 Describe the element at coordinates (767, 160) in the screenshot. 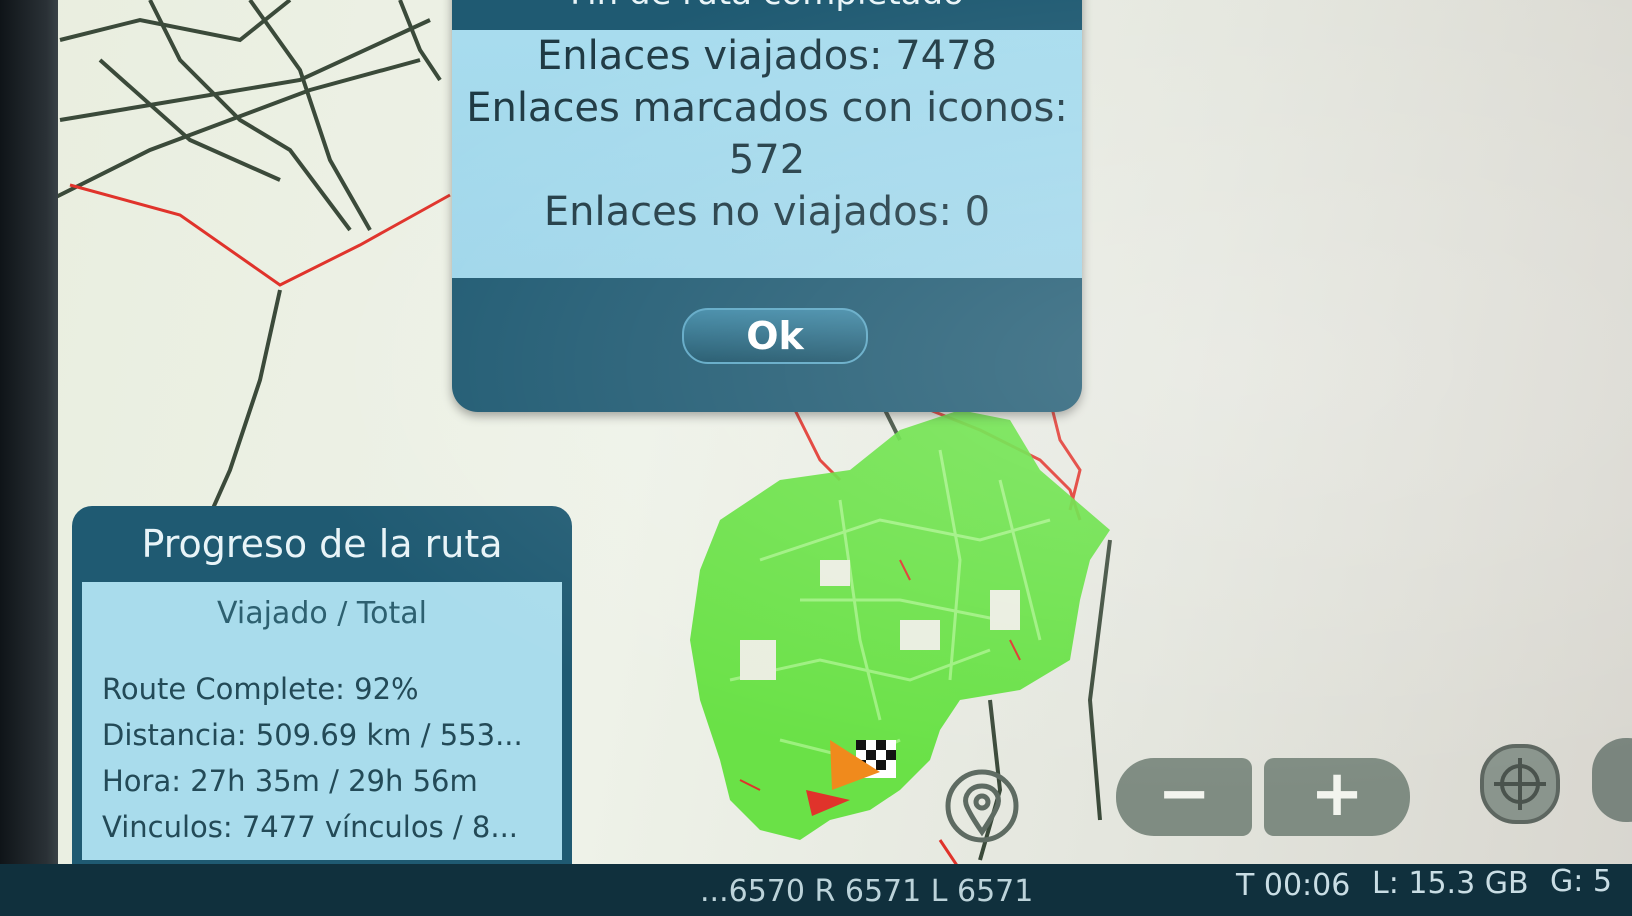

I see `links-marked-value: 572` at that location.